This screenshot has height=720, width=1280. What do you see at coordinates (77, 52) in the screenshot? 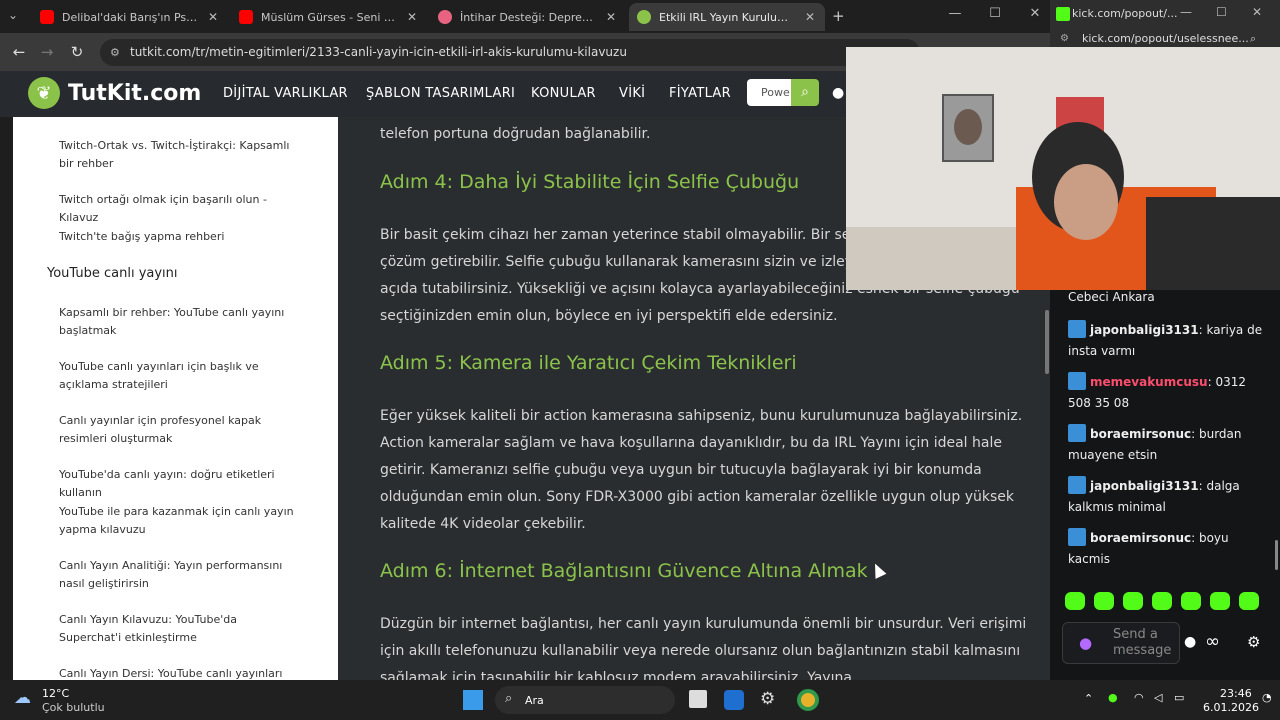
I see `reload-icon: ↻` at bounding box center [77, 52].